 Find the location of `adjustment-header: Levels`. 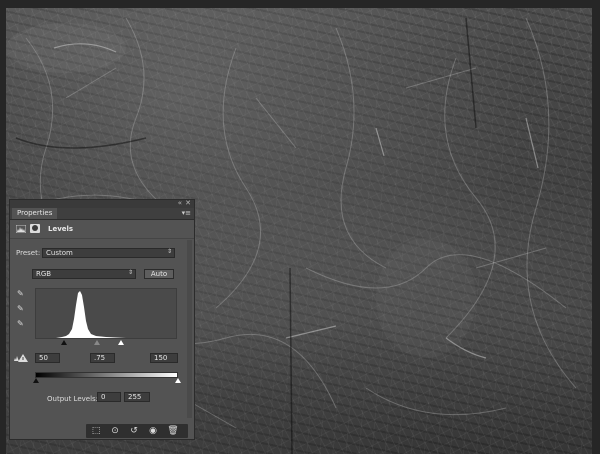

adjustment-header: Levels is located at coordinates (102, 229).